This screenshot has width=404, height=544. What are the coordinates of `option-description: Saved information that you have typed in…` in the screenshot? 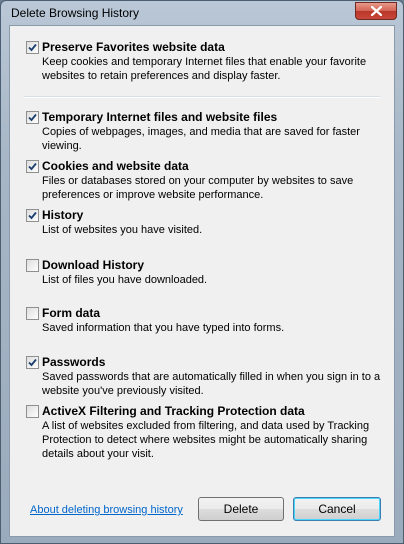 It's located at (163, 328).